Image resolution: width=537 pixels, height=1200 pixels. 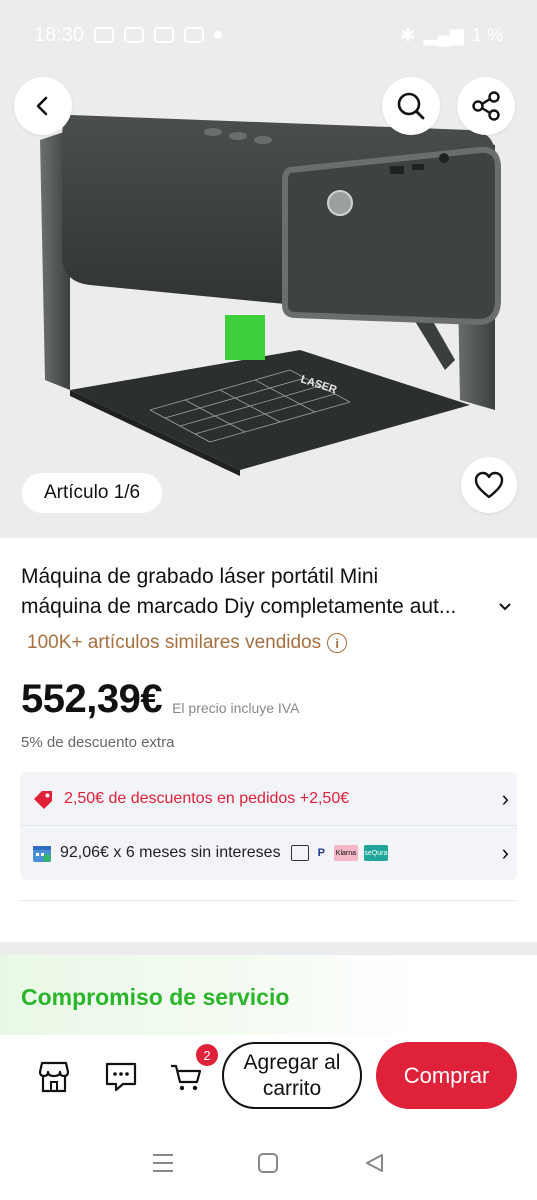 I want to click on battery-level: 1 %, so click(x=487, y=34).